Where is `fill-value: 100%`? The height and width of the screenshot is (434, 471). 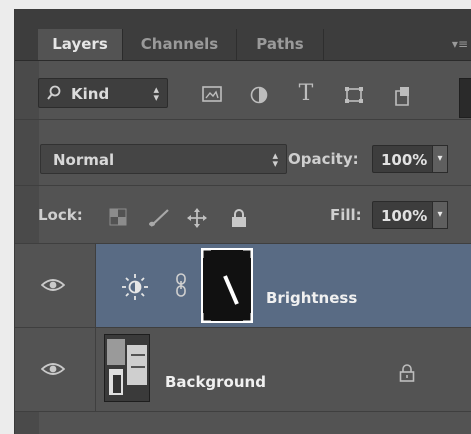
fill-value: 100% is located at coordinates (404, 216).